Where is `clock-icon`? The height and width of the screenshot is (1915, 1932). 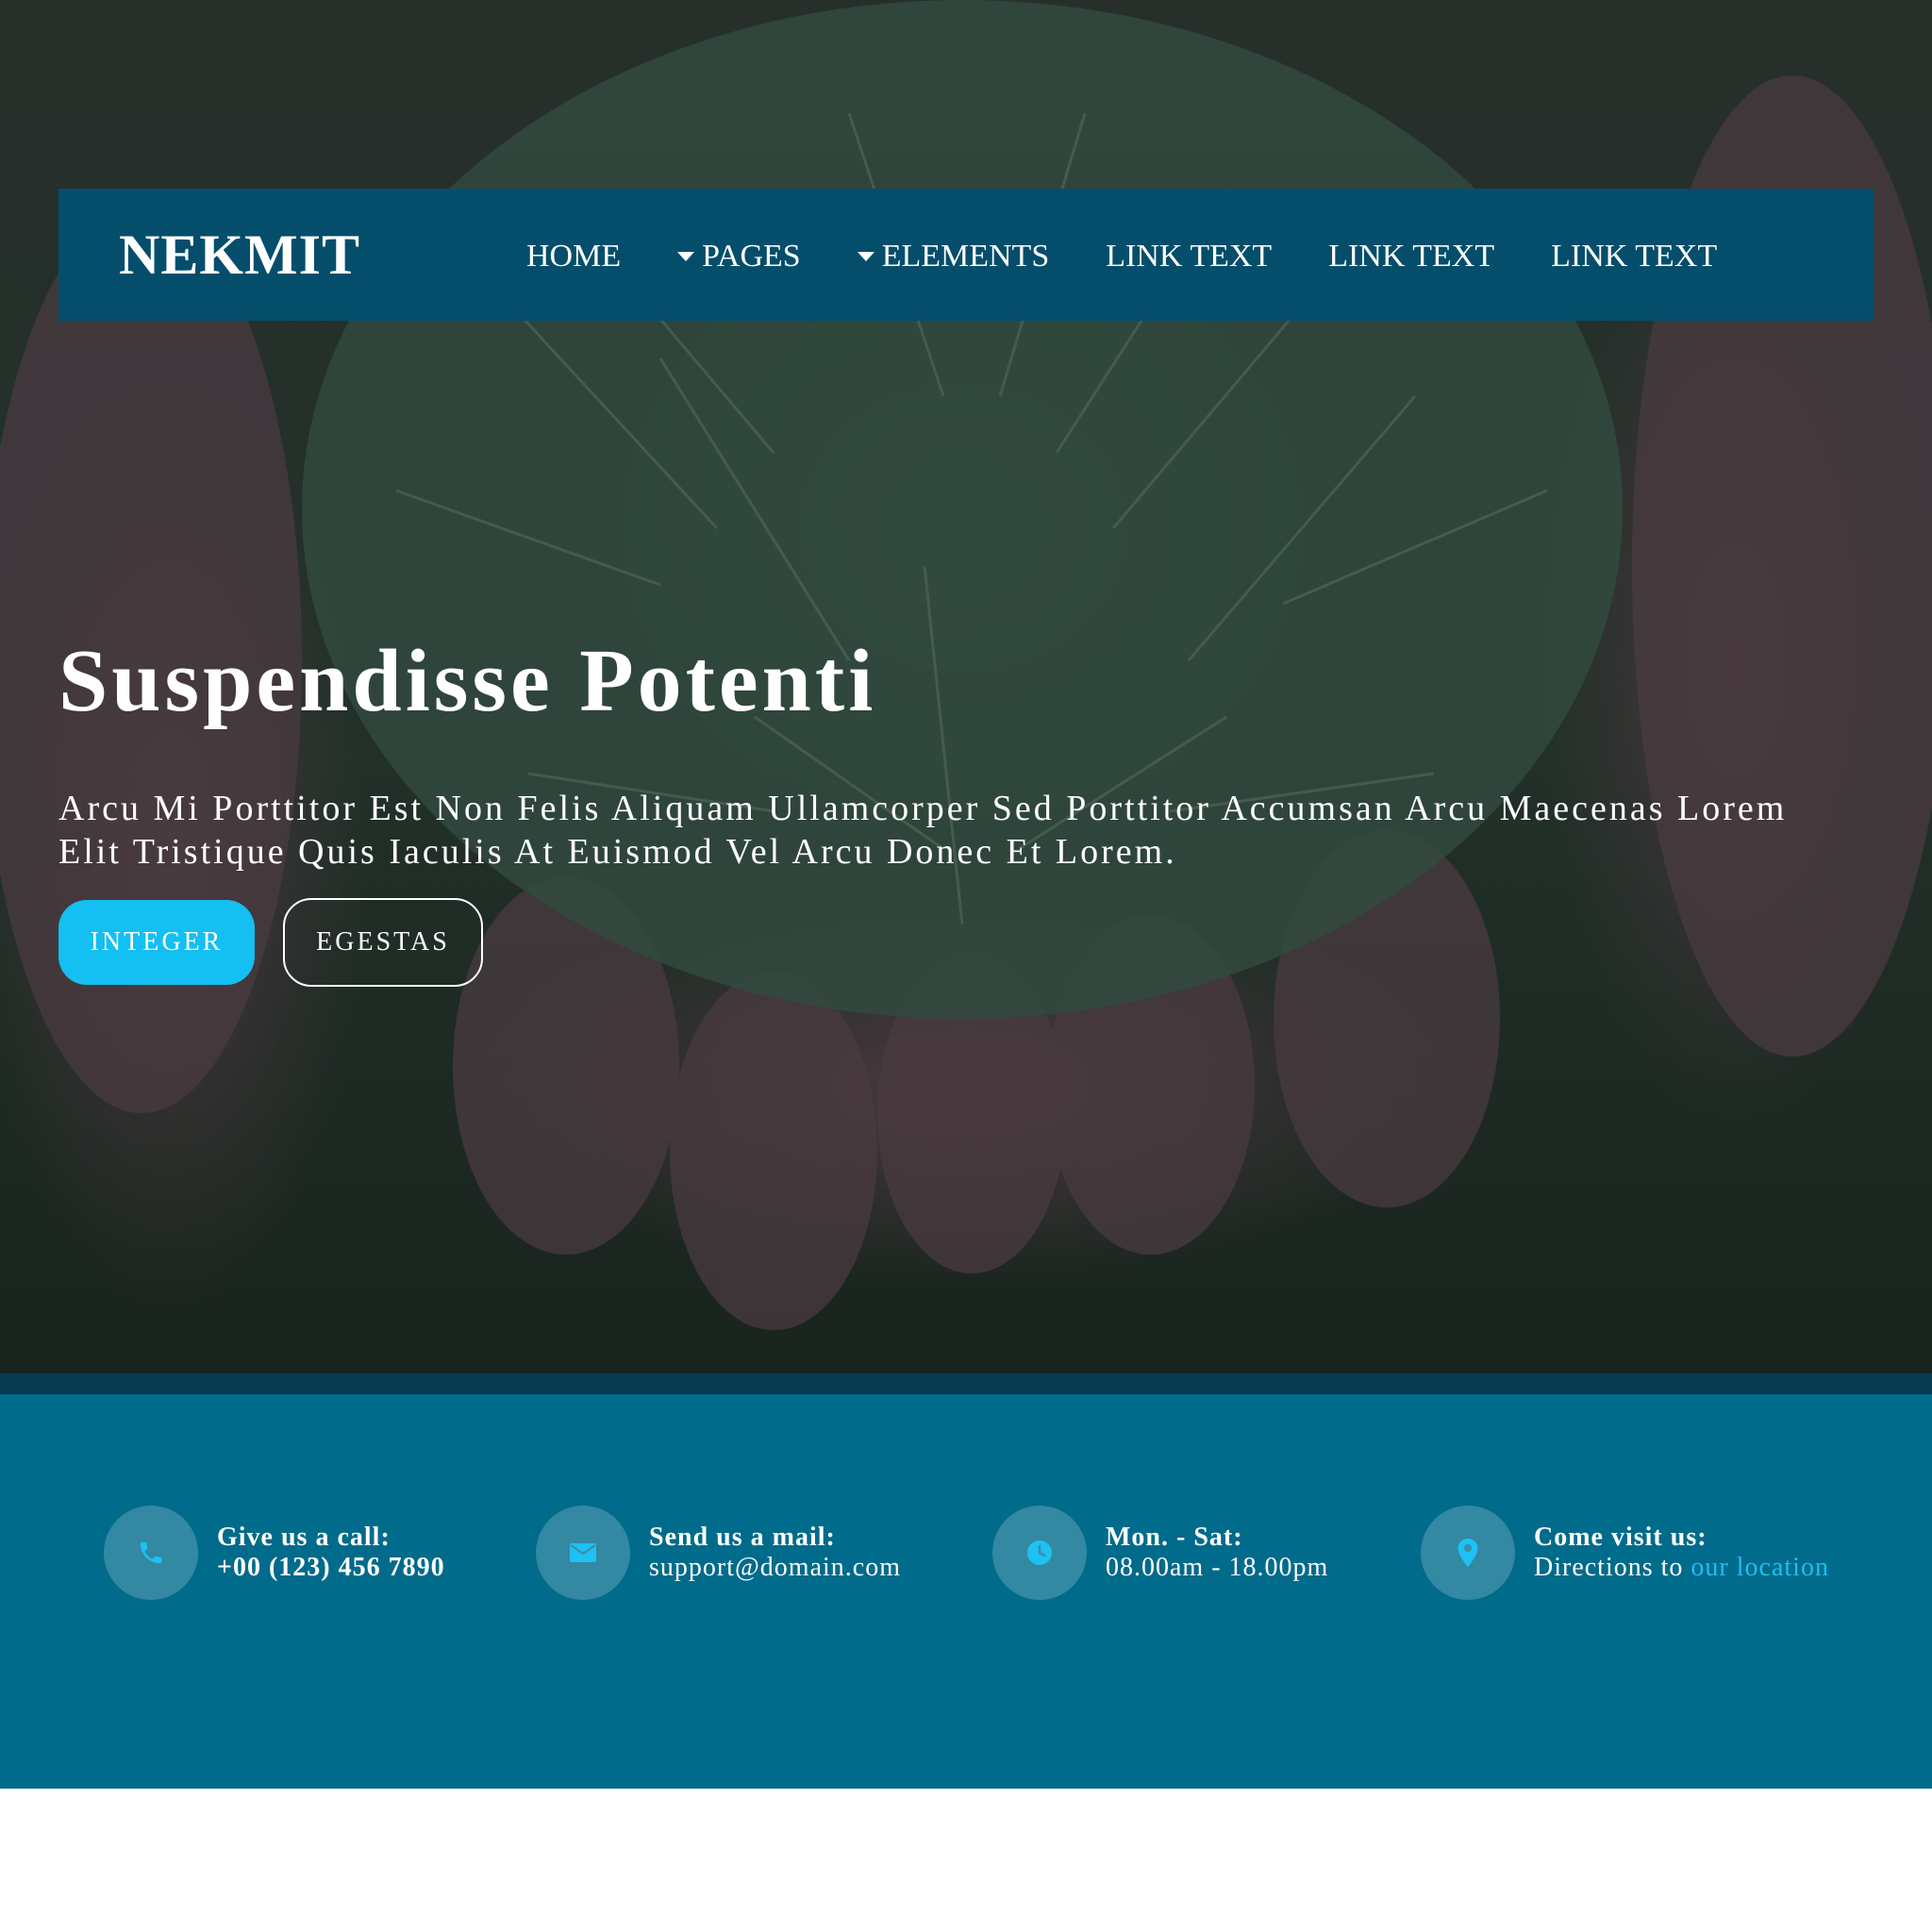
clock-icon is located at coordinates (1039, 1553).